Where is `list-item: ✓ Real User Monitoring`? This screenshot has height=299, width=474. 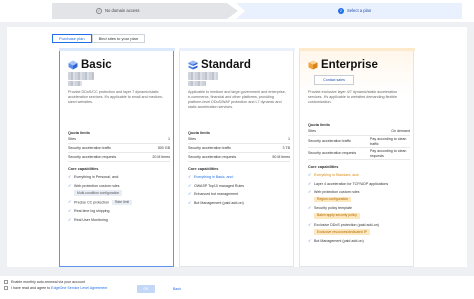 list-item: ✓ Real User Monitoring is located at coordinates (88, 219).